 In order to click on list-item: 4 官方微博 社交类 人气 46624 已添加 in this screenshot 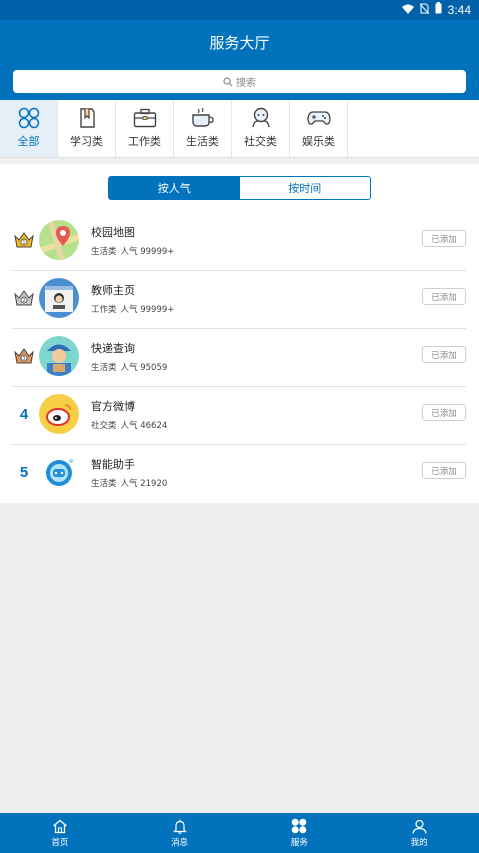, I will do `click(239, 416)`.